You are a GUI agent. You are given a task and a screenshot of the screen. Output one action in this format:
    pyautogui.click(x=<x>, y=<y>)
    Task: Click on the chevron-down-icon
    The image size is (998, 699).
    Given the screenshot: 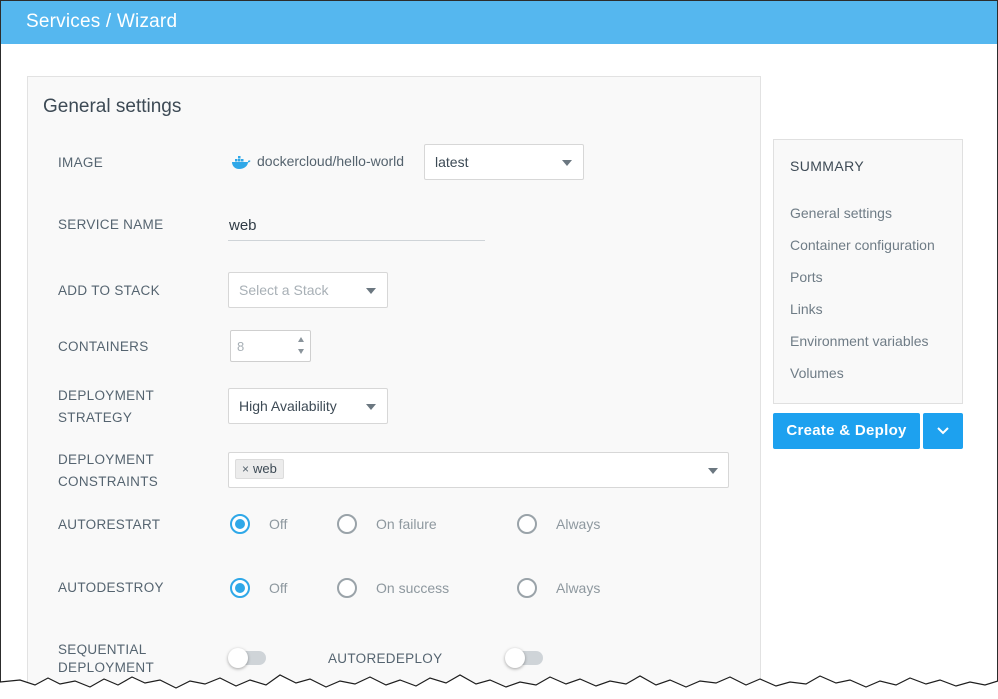 What is the action you would take?
    pyautogui.click(x=943, y=431)
    